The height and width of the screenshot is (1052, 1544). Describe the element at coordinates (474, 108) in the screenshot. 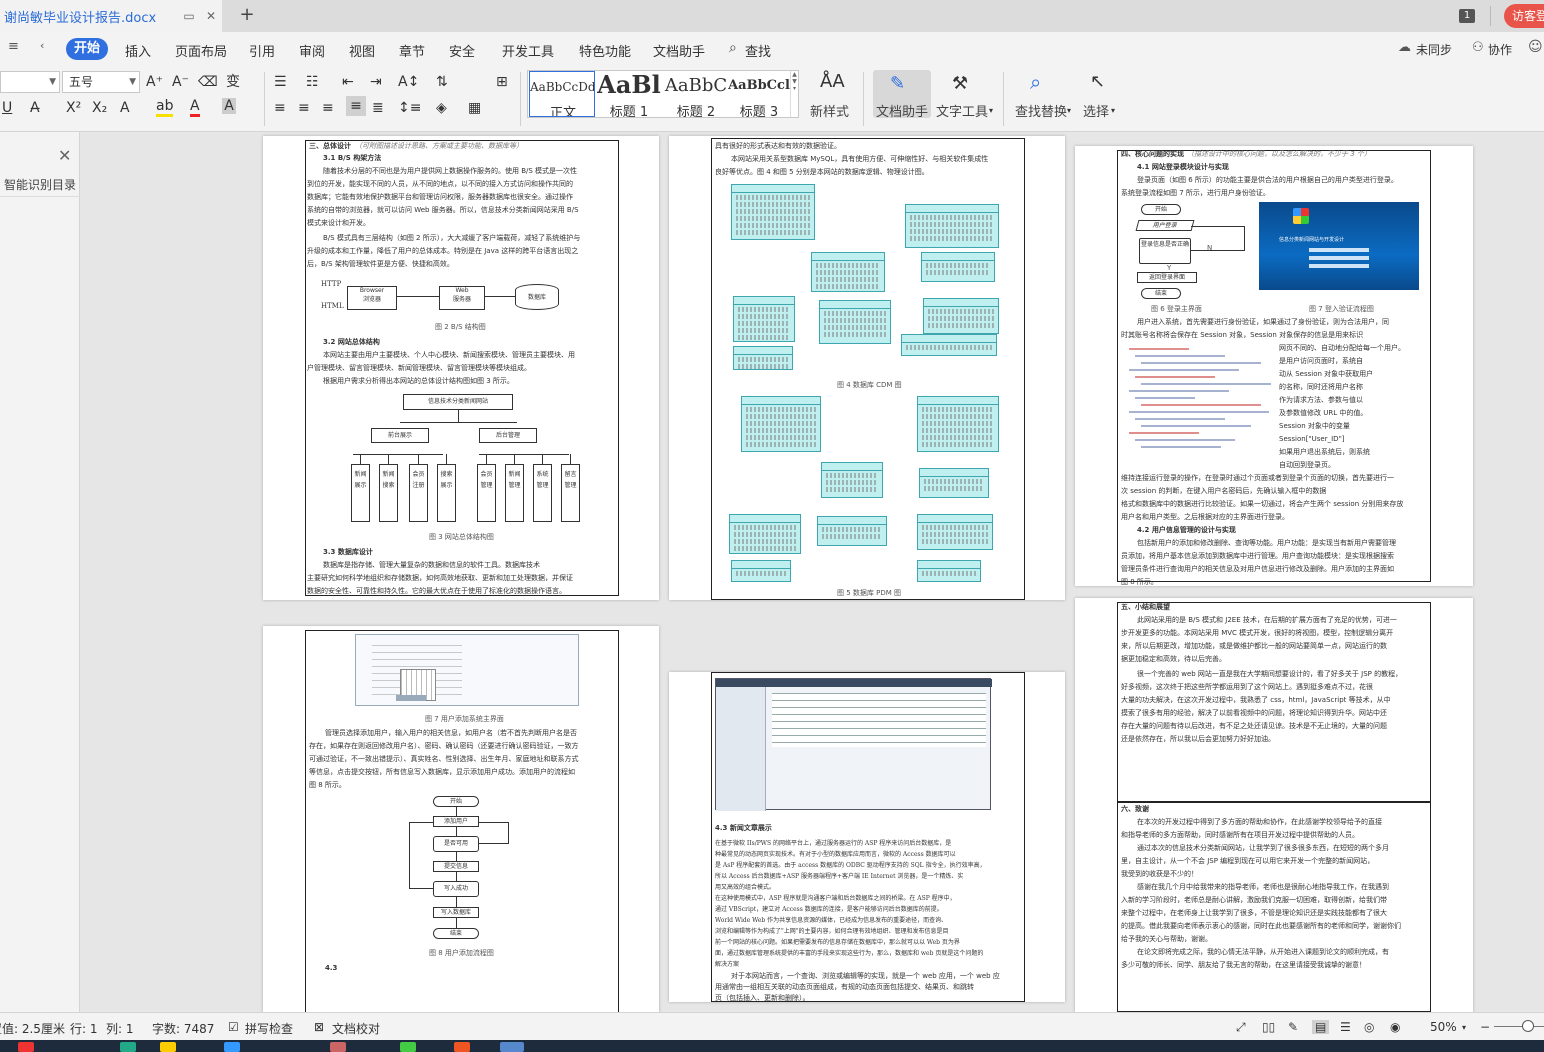

I see `borders-icon: ▦` at that location.